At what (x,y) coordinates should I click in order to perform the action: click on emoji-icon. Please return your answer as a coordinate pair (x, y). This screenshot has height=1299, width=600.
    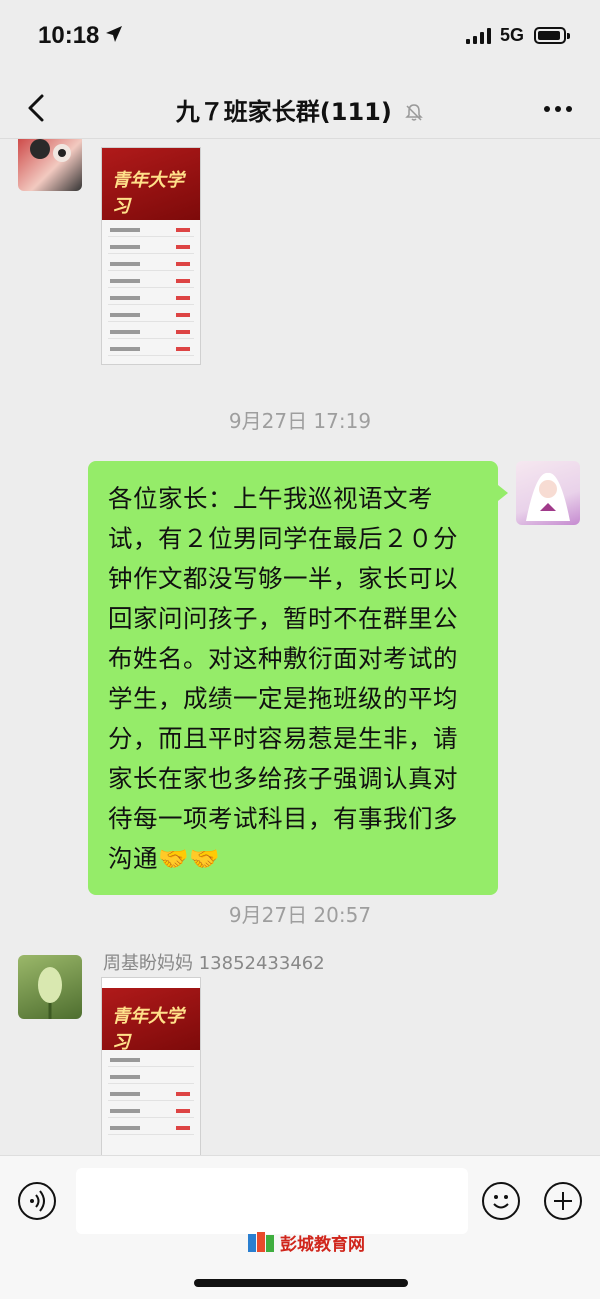
    Looking at the image, I should click on (501, 1201).